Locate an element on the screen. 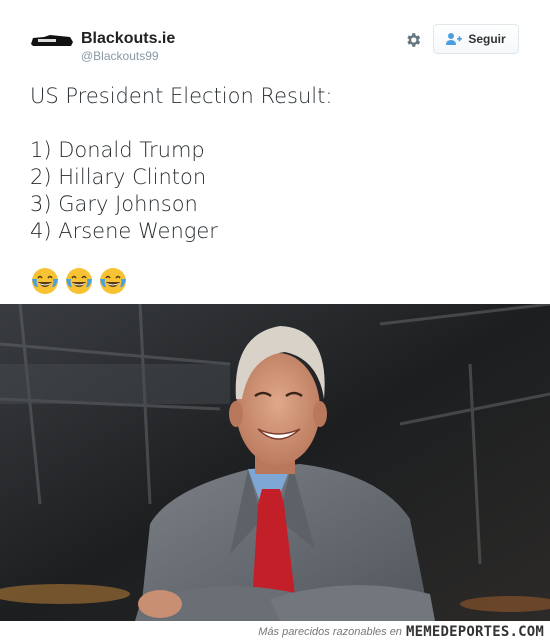 The width and height of the screenshot is (550, 643). tweet-line: 1) Donald Trump is located at coordinates (117, 150).